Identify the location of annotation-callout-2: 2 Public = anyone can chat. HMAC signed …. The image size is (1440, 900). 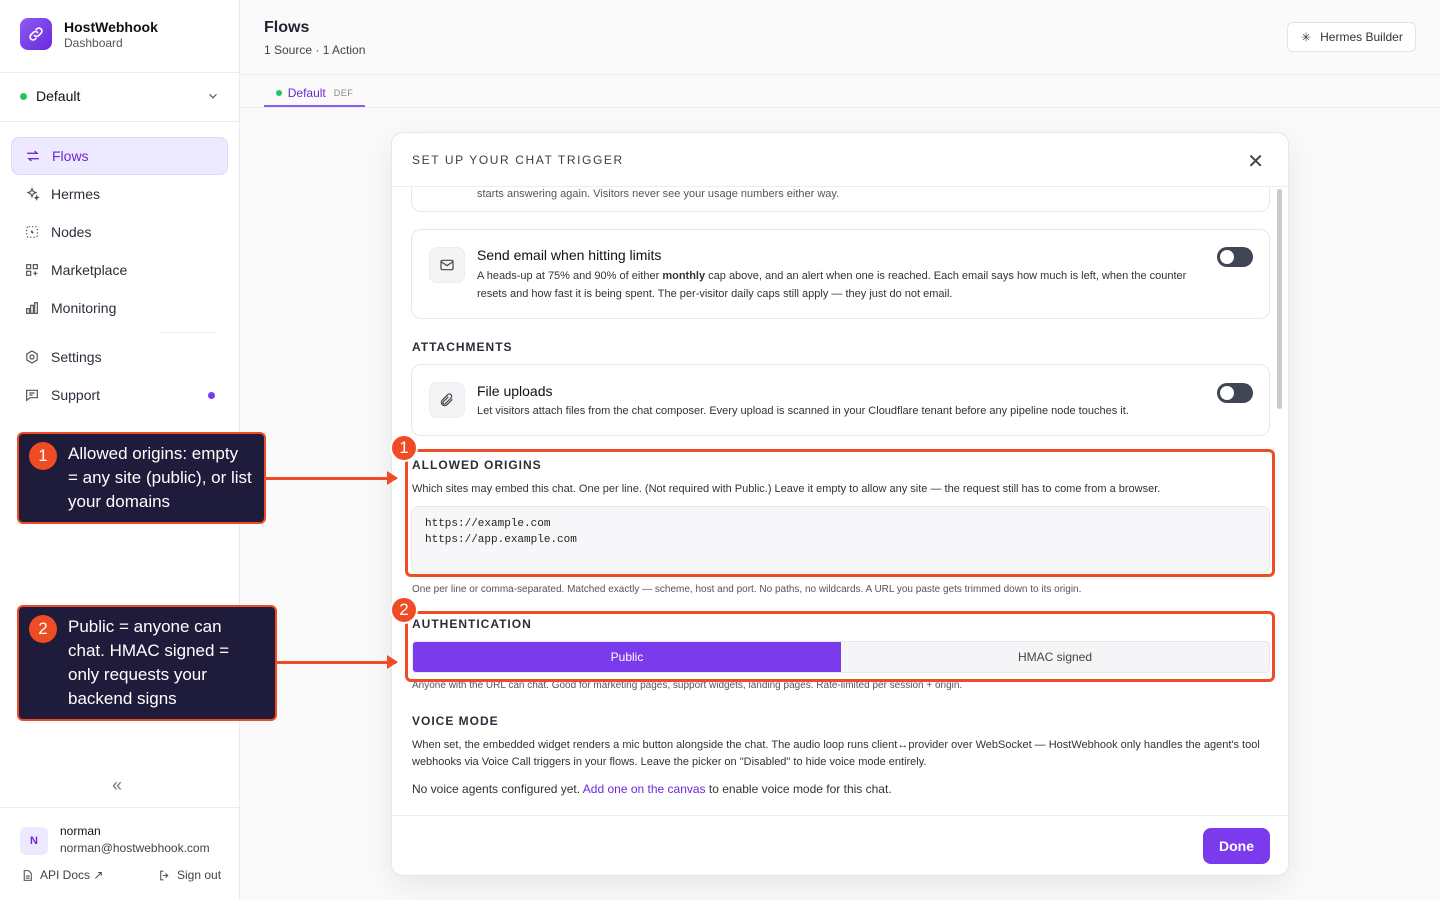
(147, 663).